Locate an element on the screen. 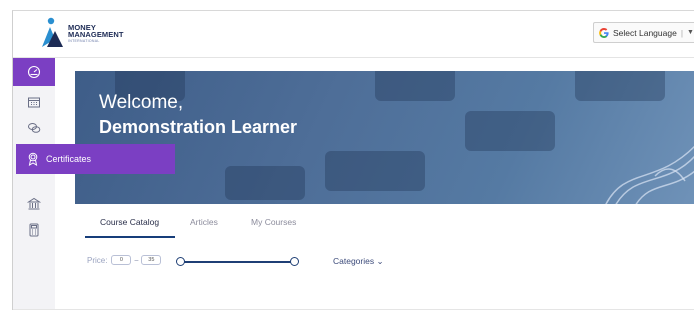 This screenshot has width=694, height=310. price-filter: Price: 0 – 35 is located at coordinates (124, 260).